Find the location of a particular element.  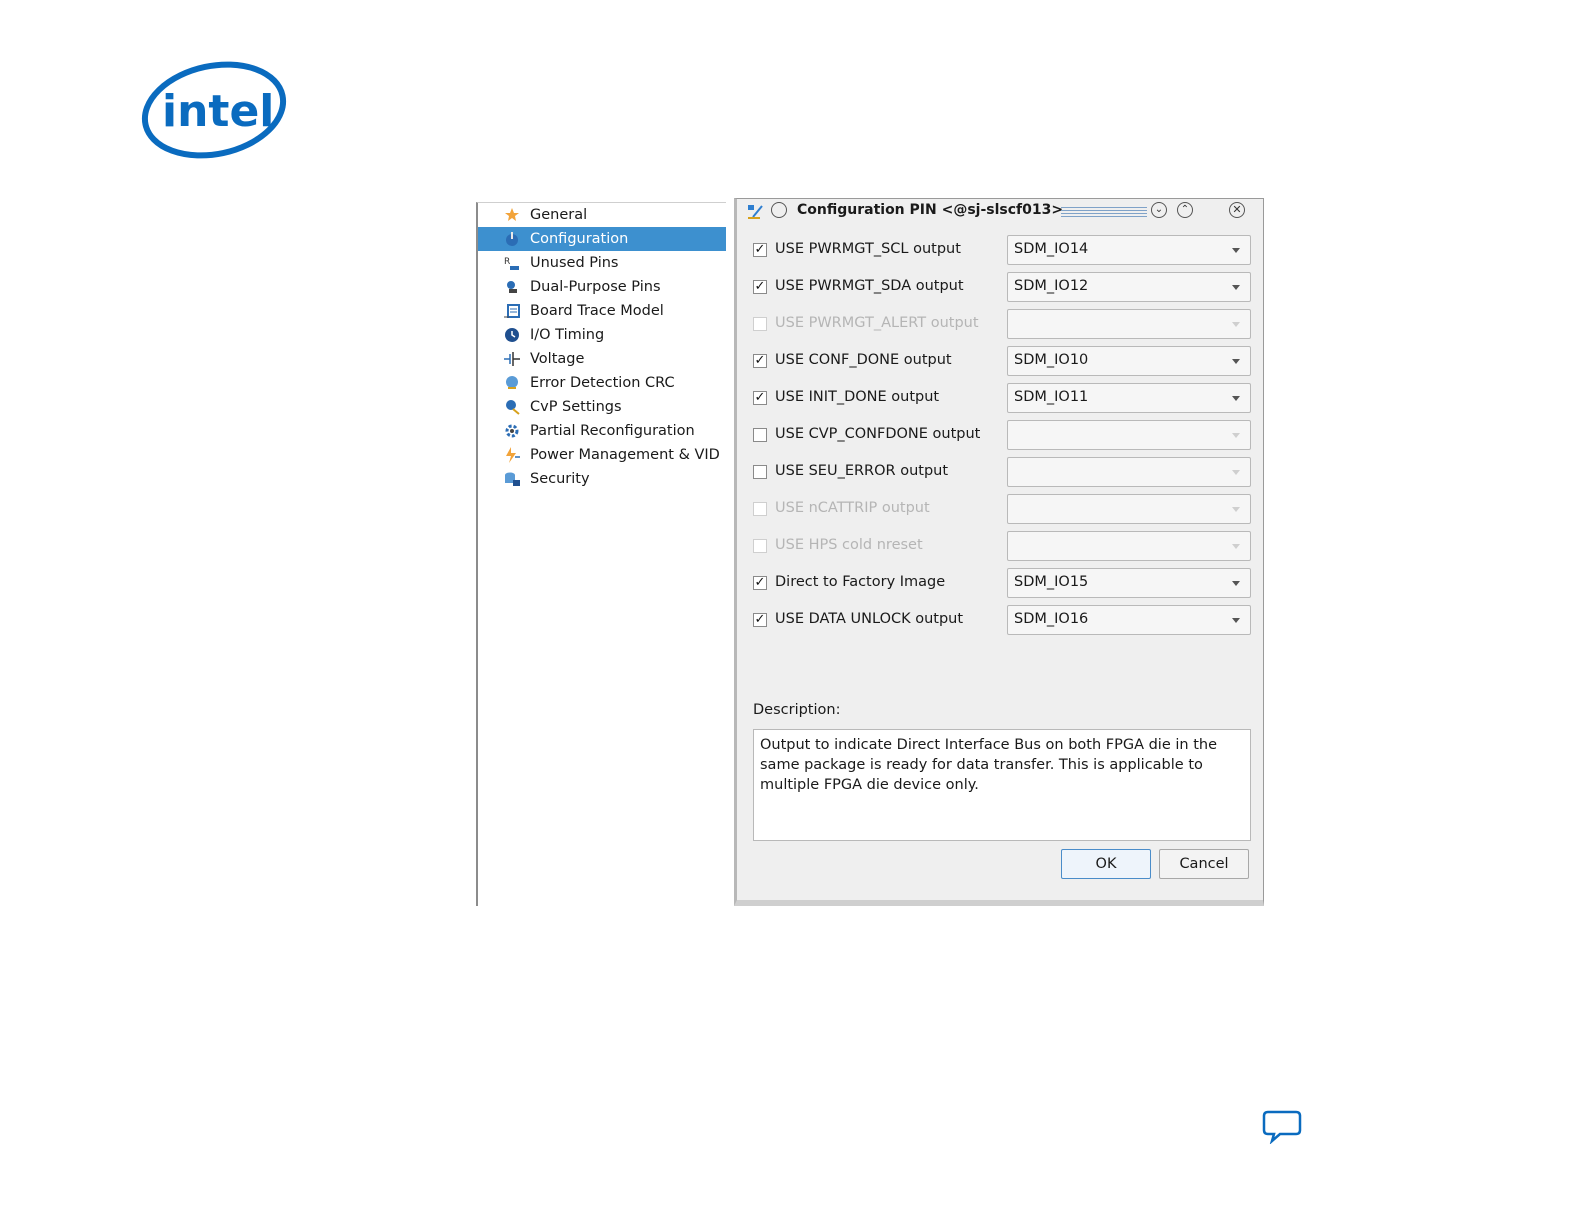

dialog-title: Configuration PIN <@sj-slscf013> is located at coordinates (930, 210).